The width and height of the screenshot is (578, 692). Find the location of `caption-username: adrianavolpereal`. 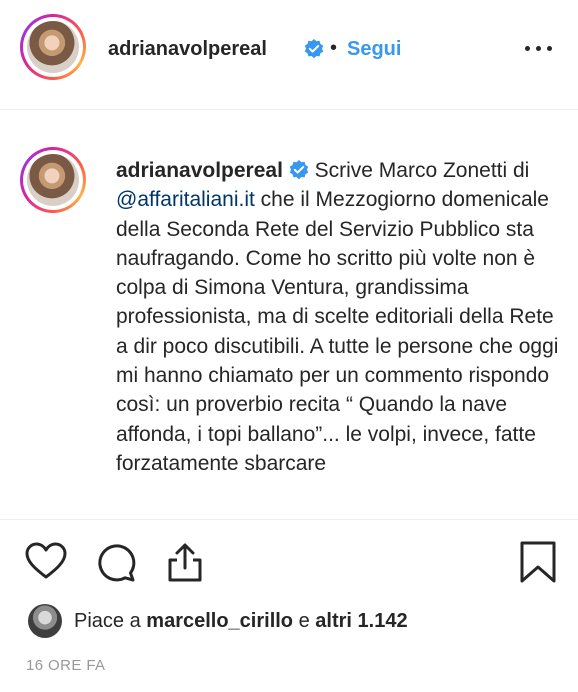

caption-username: adrianavolpereal is located at coordinates (199, 170).